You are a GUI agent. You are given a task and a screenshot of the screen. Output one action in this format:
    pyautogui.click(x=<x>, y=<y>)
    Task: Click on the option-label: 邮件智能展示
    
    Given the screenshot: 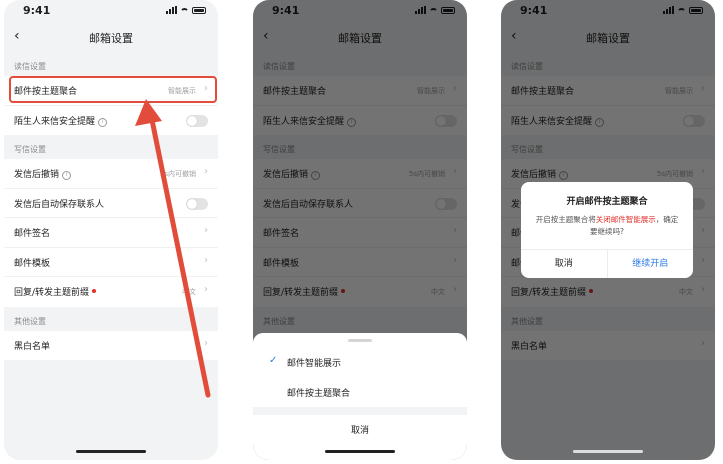 What is the action you would take?
    pyautogui.click(x=314, y=364)
    